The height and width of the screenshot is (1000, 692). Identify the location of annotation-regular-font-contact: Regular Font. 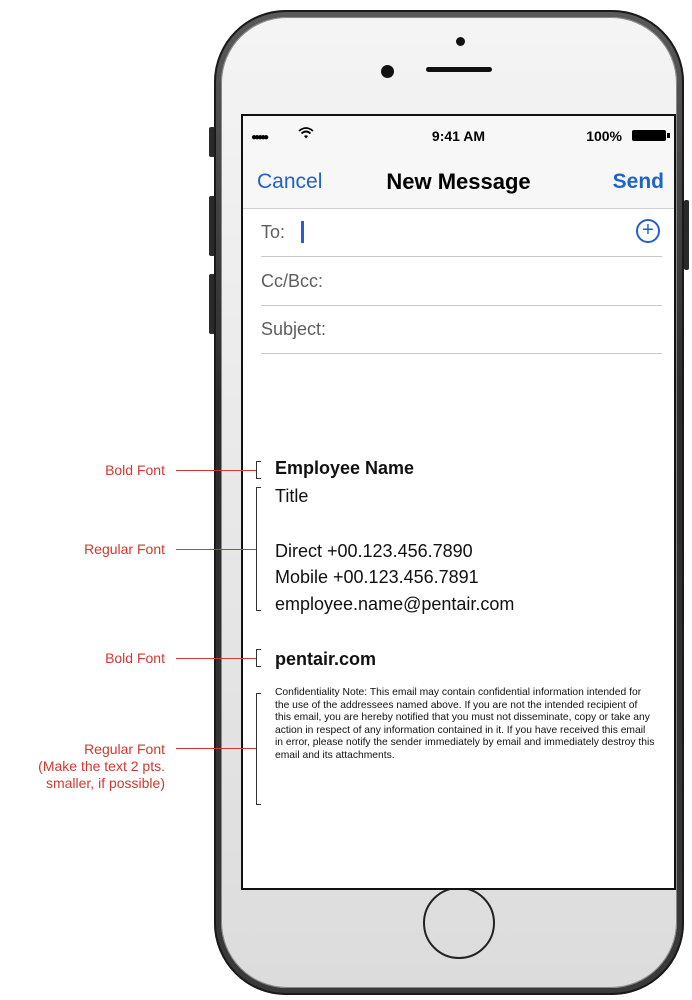
(124, 549).